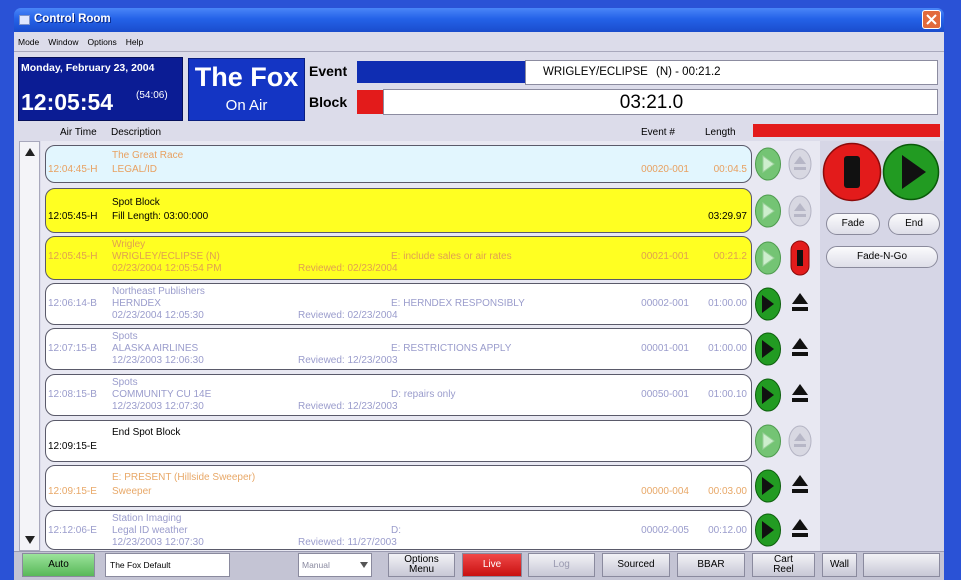 This screenshot has height=580, width=961. Describe the element at coordinates (67, 102) in the screenshot. I see `current-time: 12:05:54` at that location.